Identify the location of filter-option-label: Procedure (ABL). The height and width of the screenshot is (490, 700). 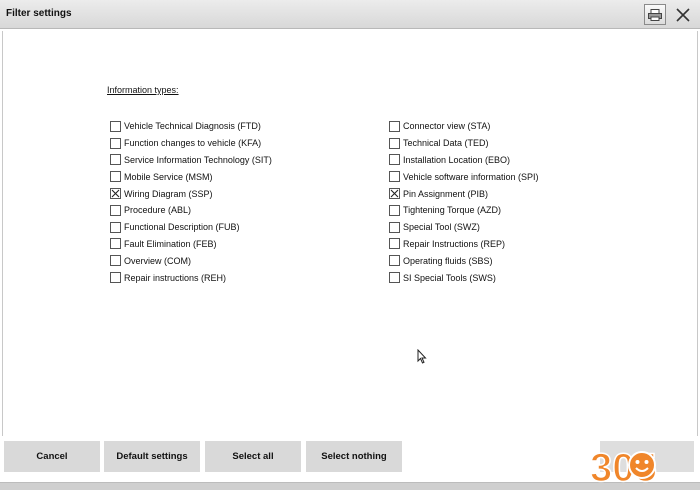
(158, 210).